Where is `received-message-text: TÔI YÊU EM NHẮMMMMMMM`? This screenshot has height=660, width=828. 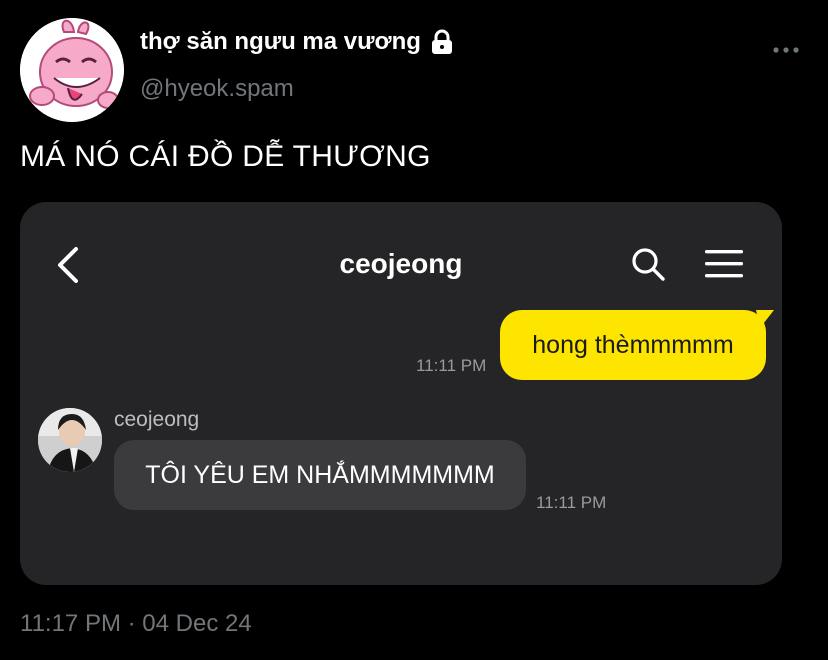
received-message-text: TÔI YÊU EM NHẮMMMMMMM is located at coordinates (320, 474).